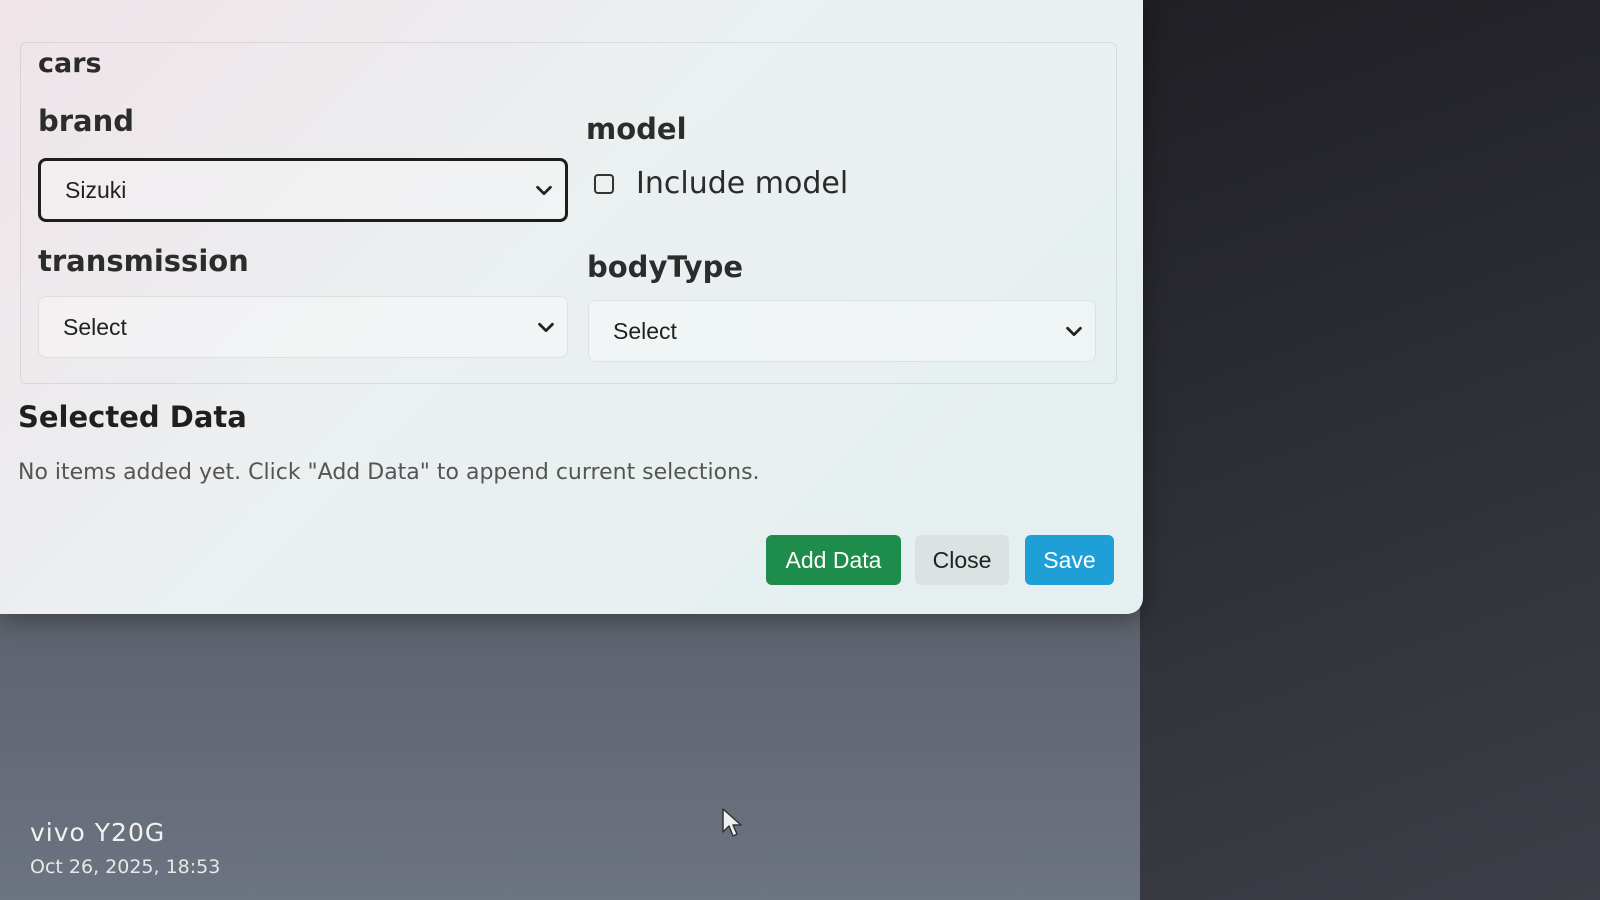 The width and height of the screenshot is (1600, 900). What do you see at coordinates (962, 560) in the screenshot?
I see `close-button: Close` at bounding box center [962, 560].